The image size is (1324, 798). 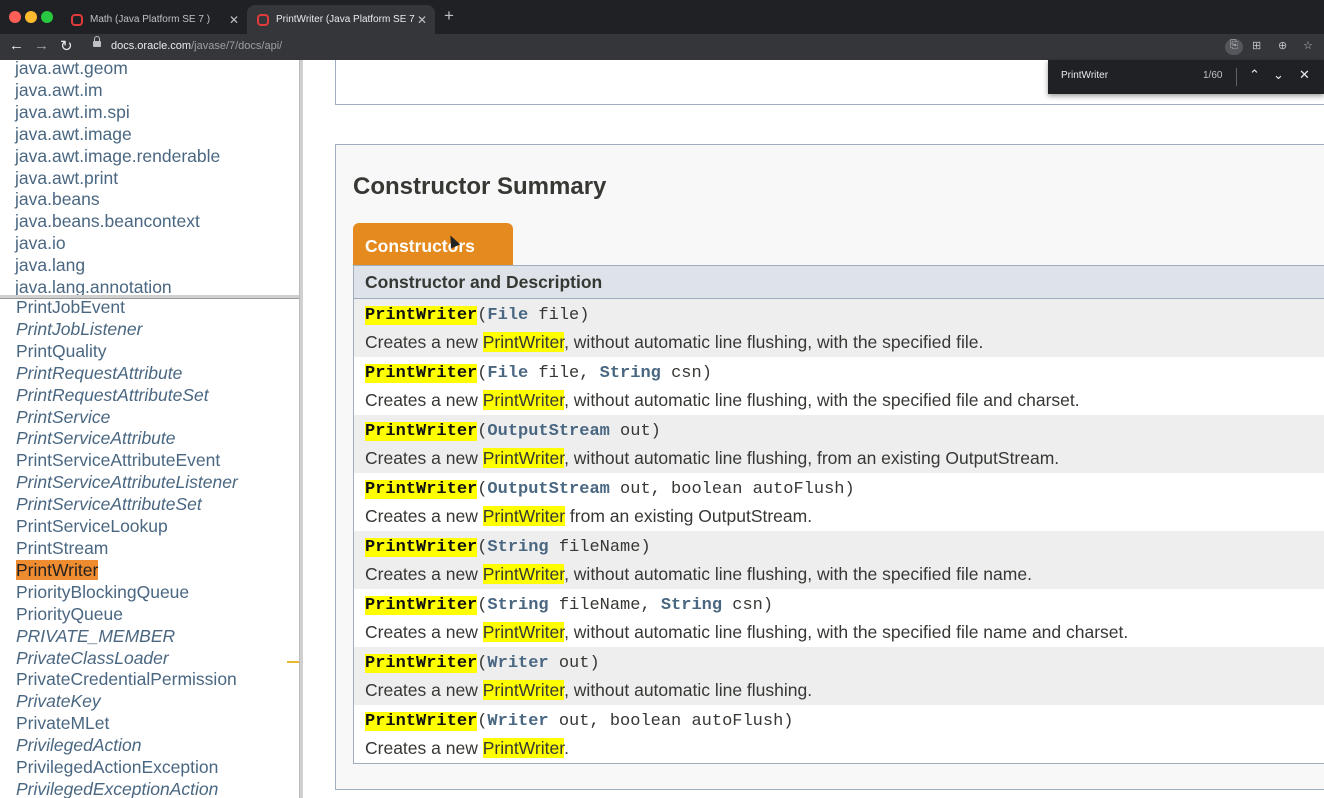 I want to click on class-link: PrintQuality, so click(x=127, y=352).